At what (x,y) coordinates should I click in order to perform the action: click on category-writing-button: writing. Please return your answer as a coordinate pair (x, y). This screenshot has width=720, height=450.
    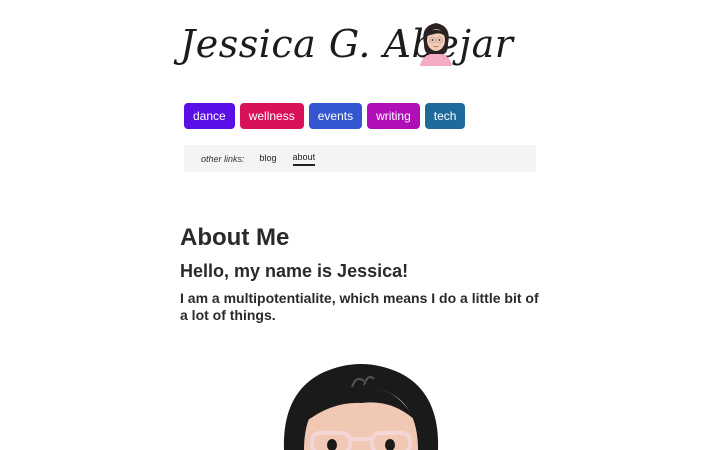
    Looking at the image, I should click on (393, 116).